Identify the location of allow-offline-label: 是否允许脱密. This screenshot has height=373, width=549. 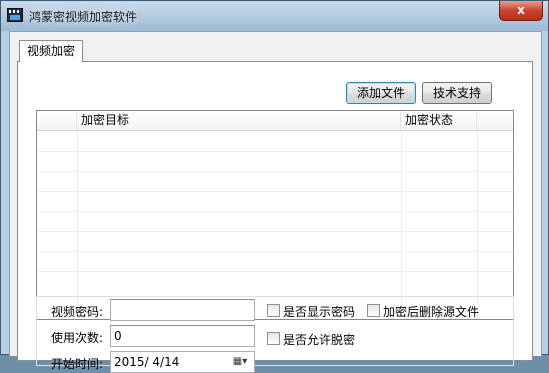
(319, 339).